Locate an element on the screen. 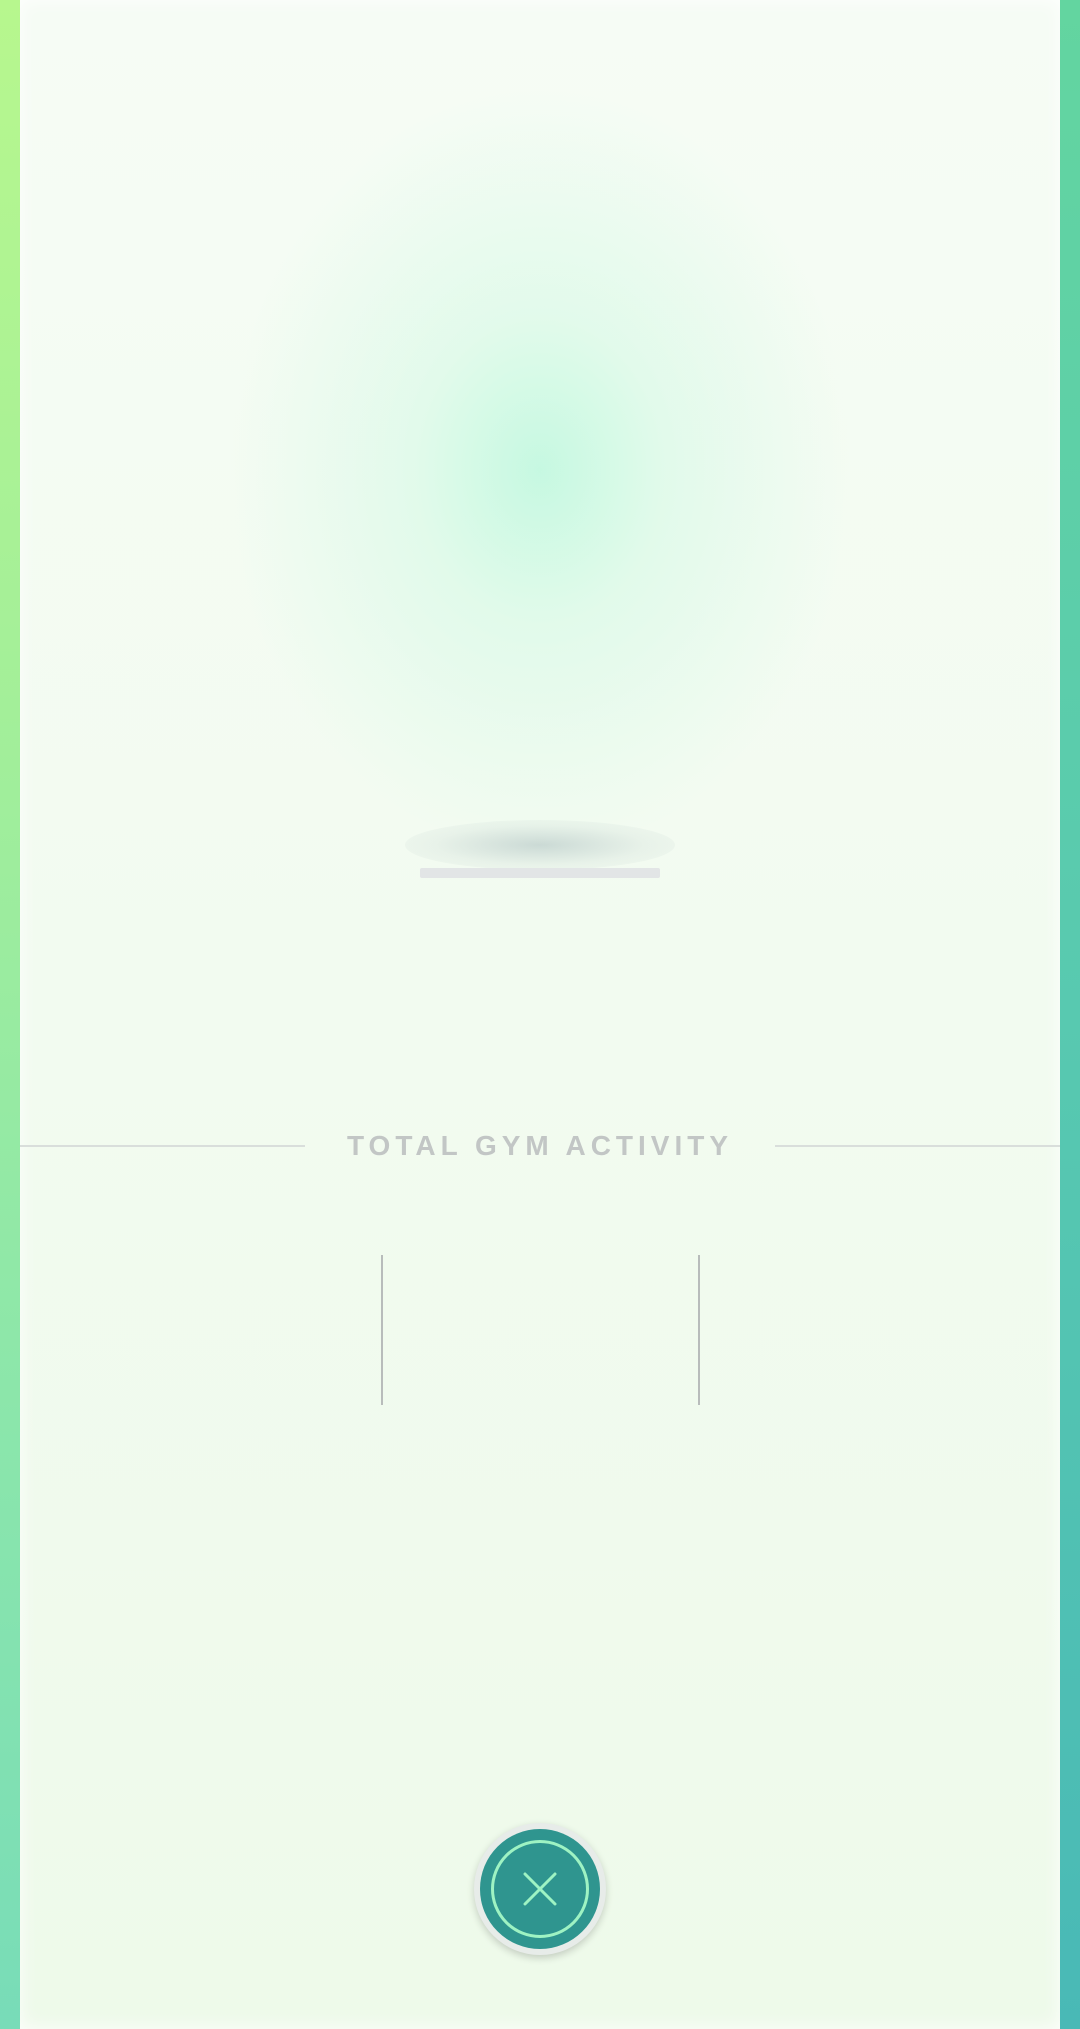 The height and width of the screenshot is (2029, 1080). total-gym-activity-title: TOTAL GYM ACTIVITY is located at coordinates (540, 1145).